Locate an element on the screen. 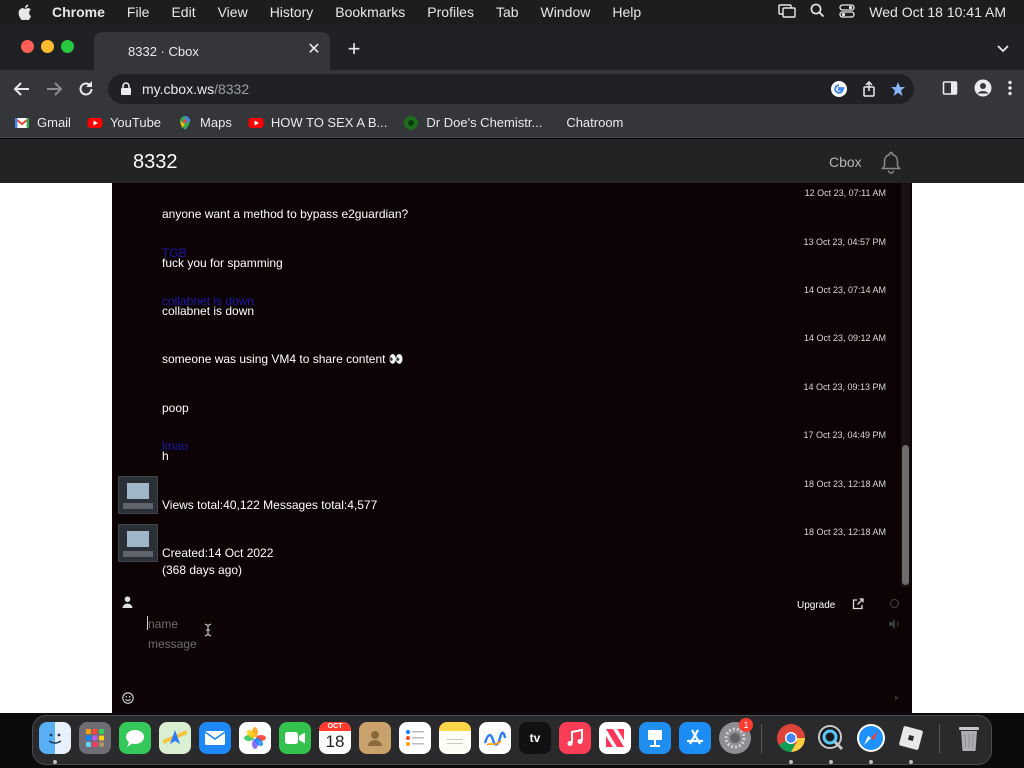  share-icon is located at coordinates (869, 90).